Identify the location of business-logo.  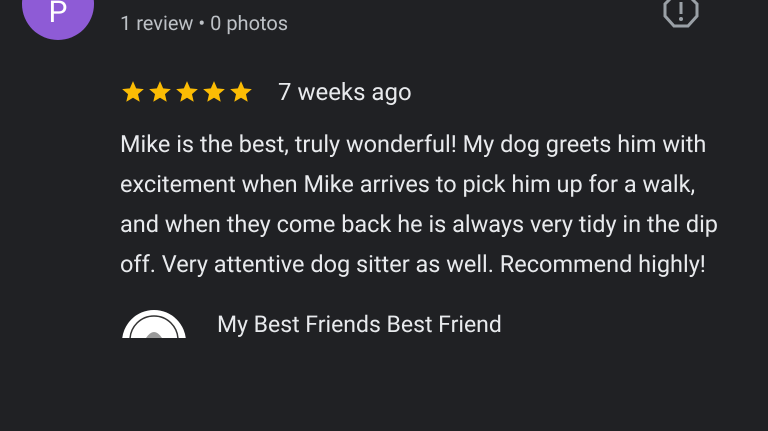
(154, 324).